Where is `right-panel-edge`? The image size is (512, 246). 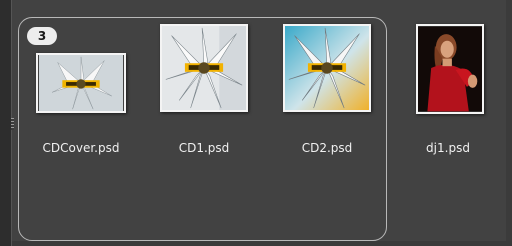 right-panel-edge is located at coordinates (509, 123).